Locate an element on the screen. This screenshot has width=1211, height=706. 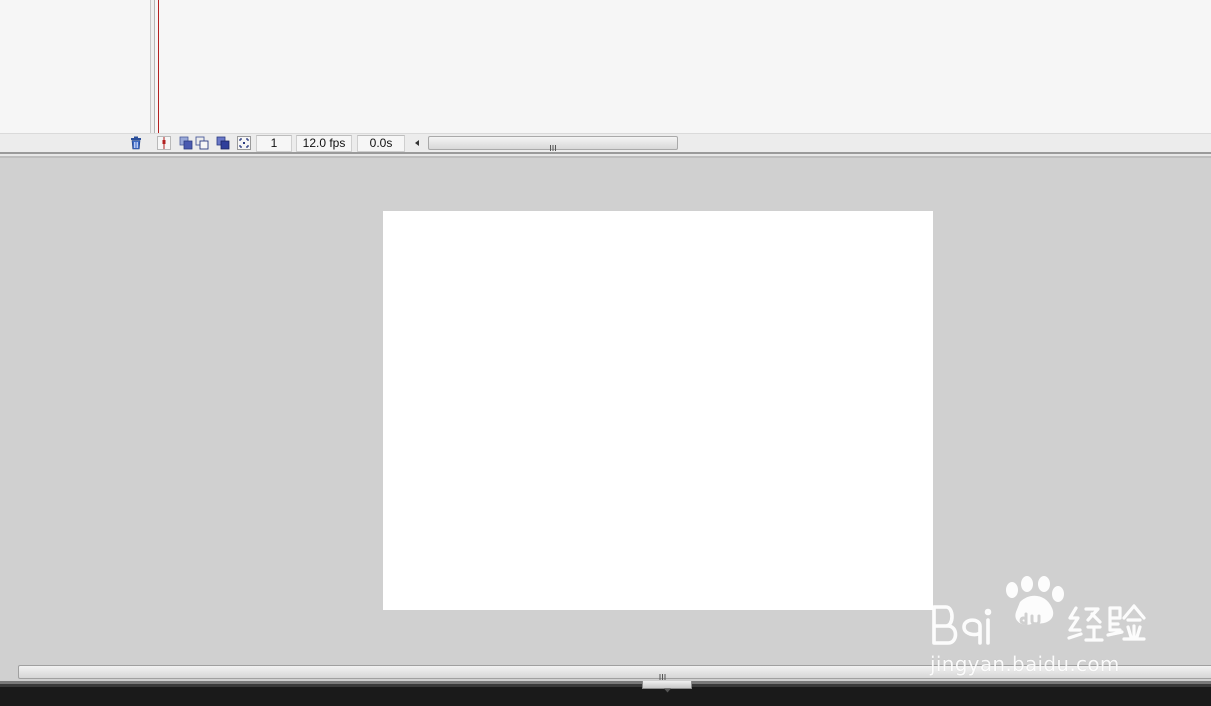
chevron-down-icon is located at coordinates (667, 687).